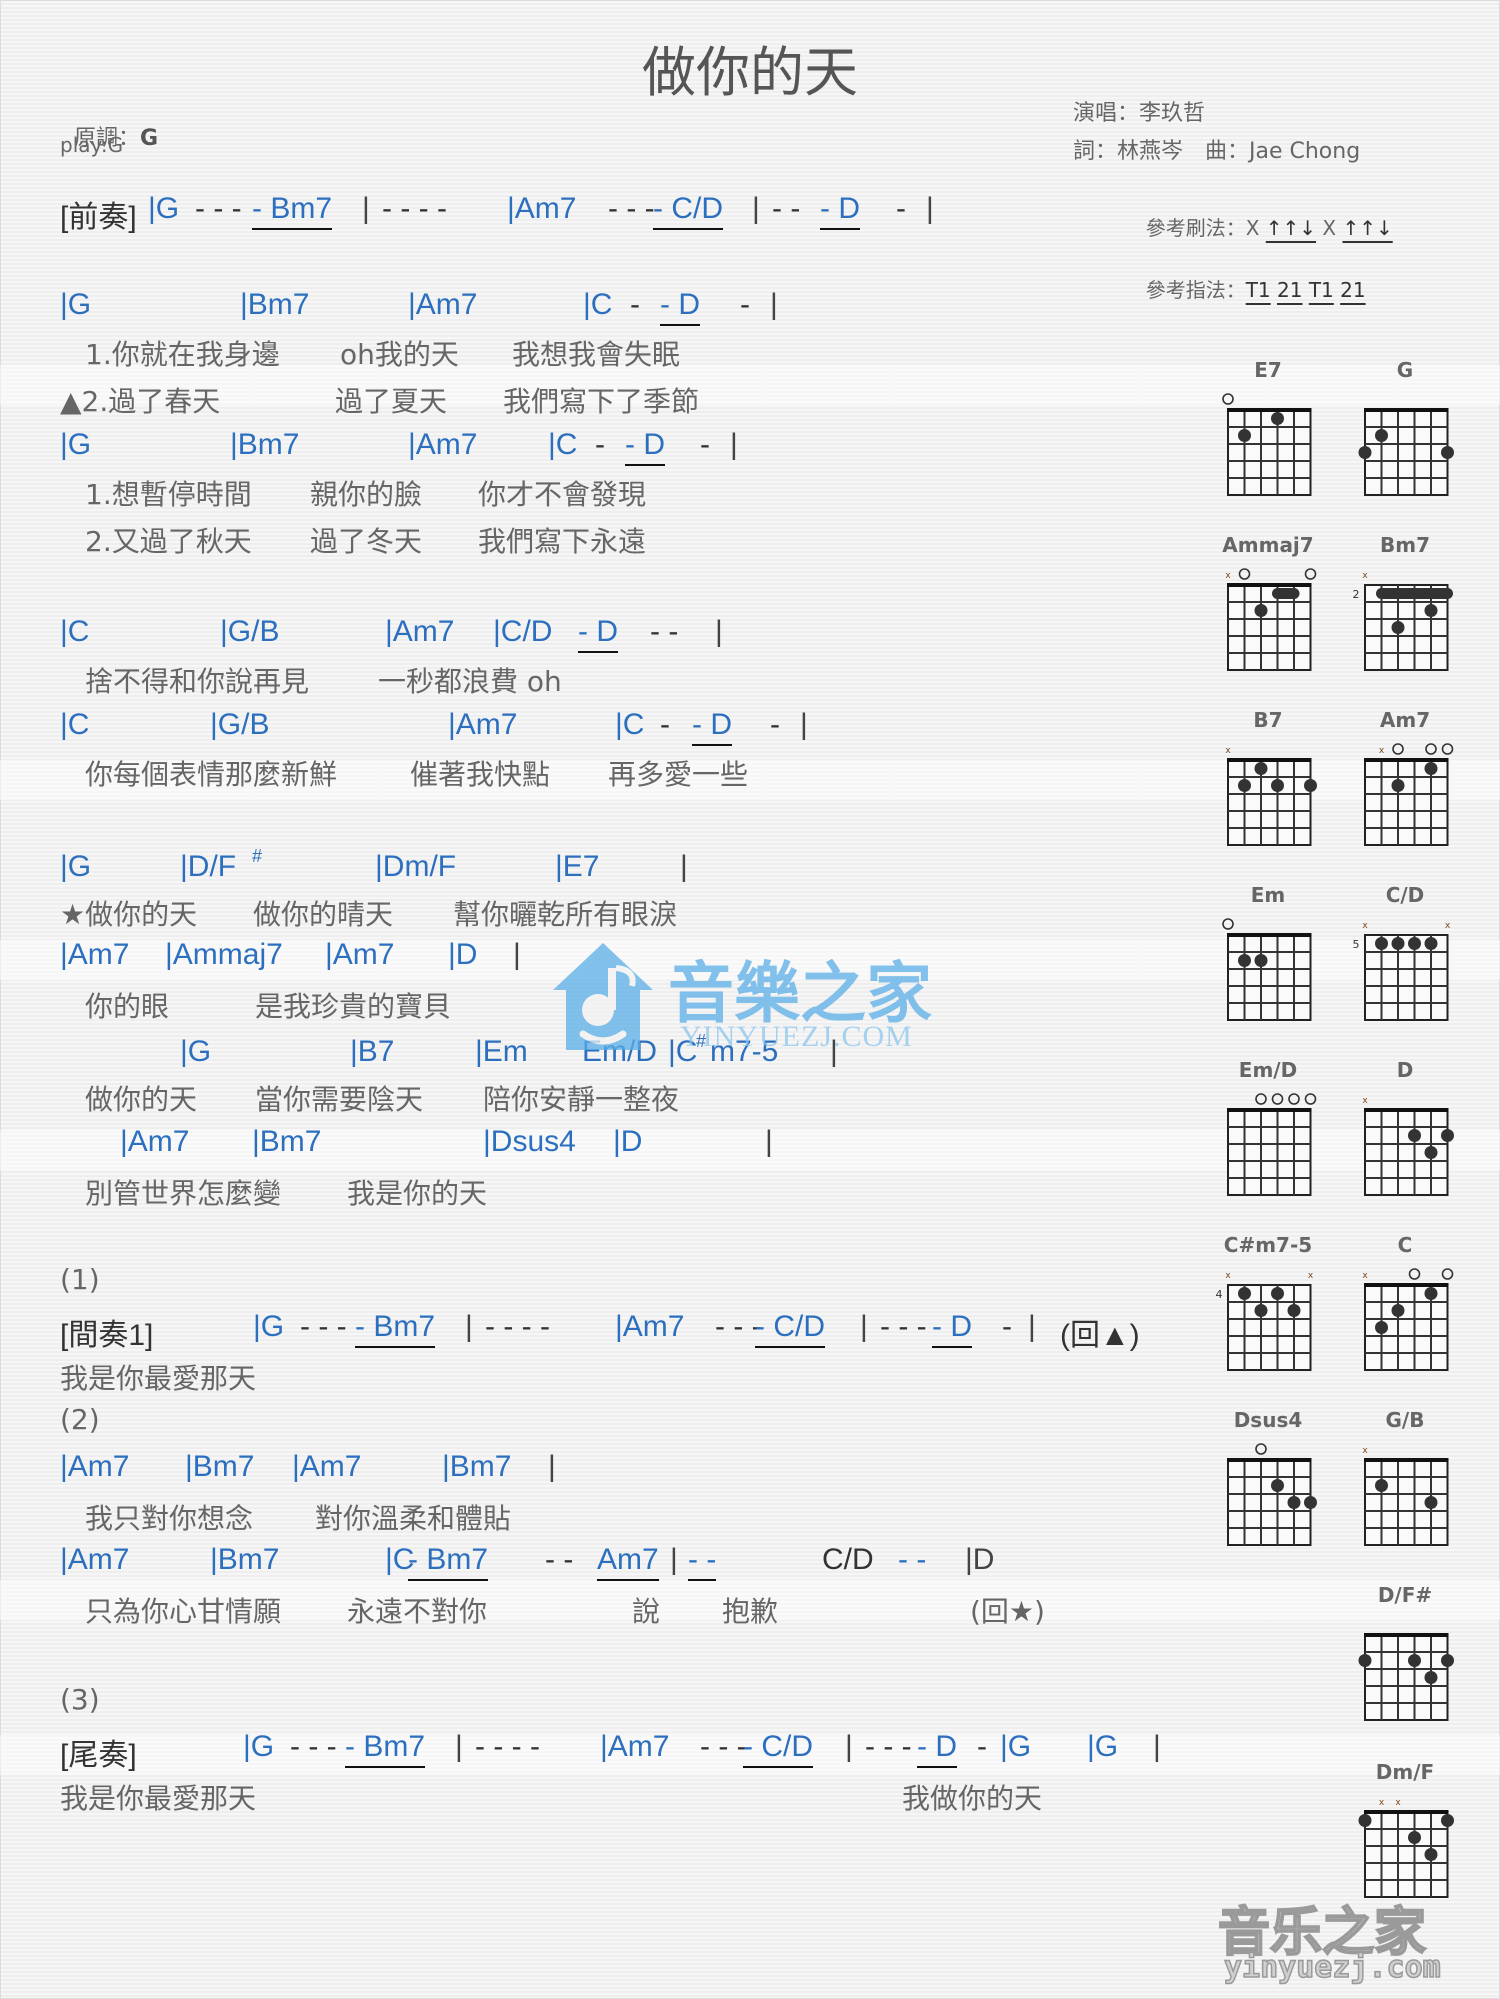 The image size is (1500, 1999). What do you see at coordinates (391, 401) in the screenshot?
I see `lyric-text: 過了夏天` at bounding box center [391, 401].